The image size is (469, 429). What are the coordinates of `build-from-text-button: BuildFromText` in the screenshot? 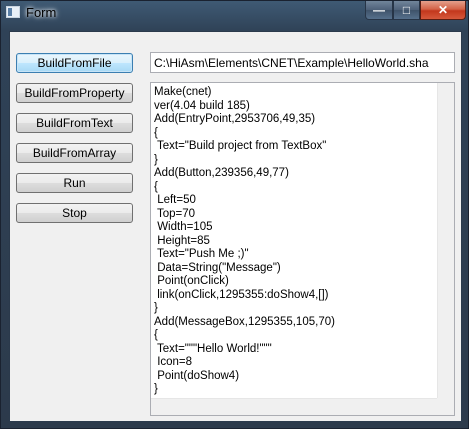 It's located at (74, 123).